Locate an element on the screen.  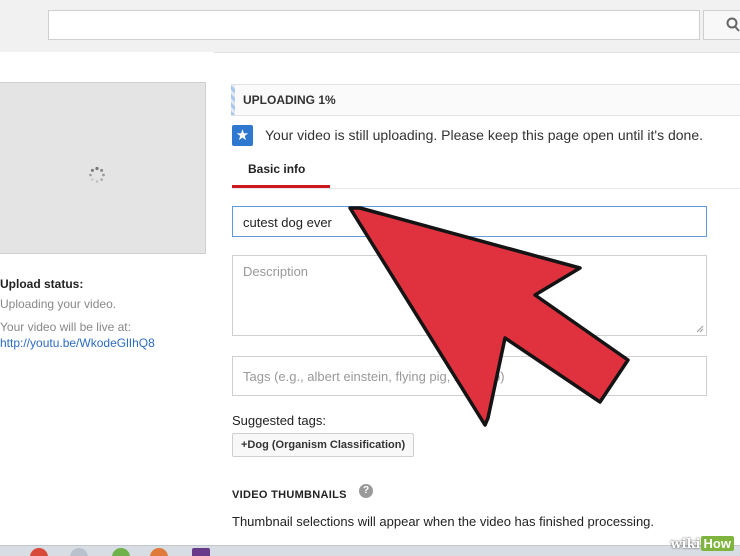
watermark-how: How is located at coordinates (717, 543).